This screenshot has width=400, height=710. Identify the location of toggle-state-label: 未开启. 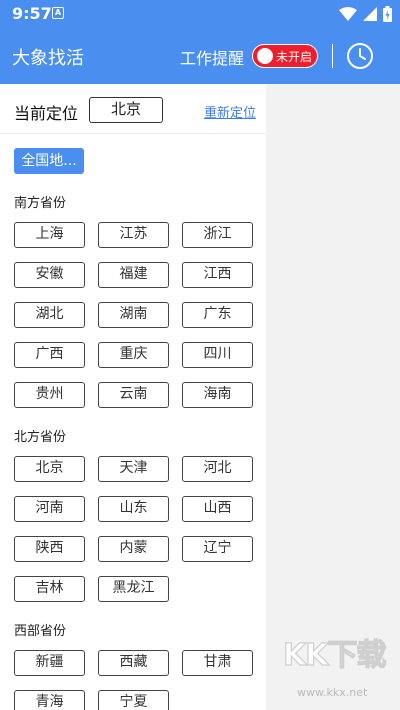
(294, 56).